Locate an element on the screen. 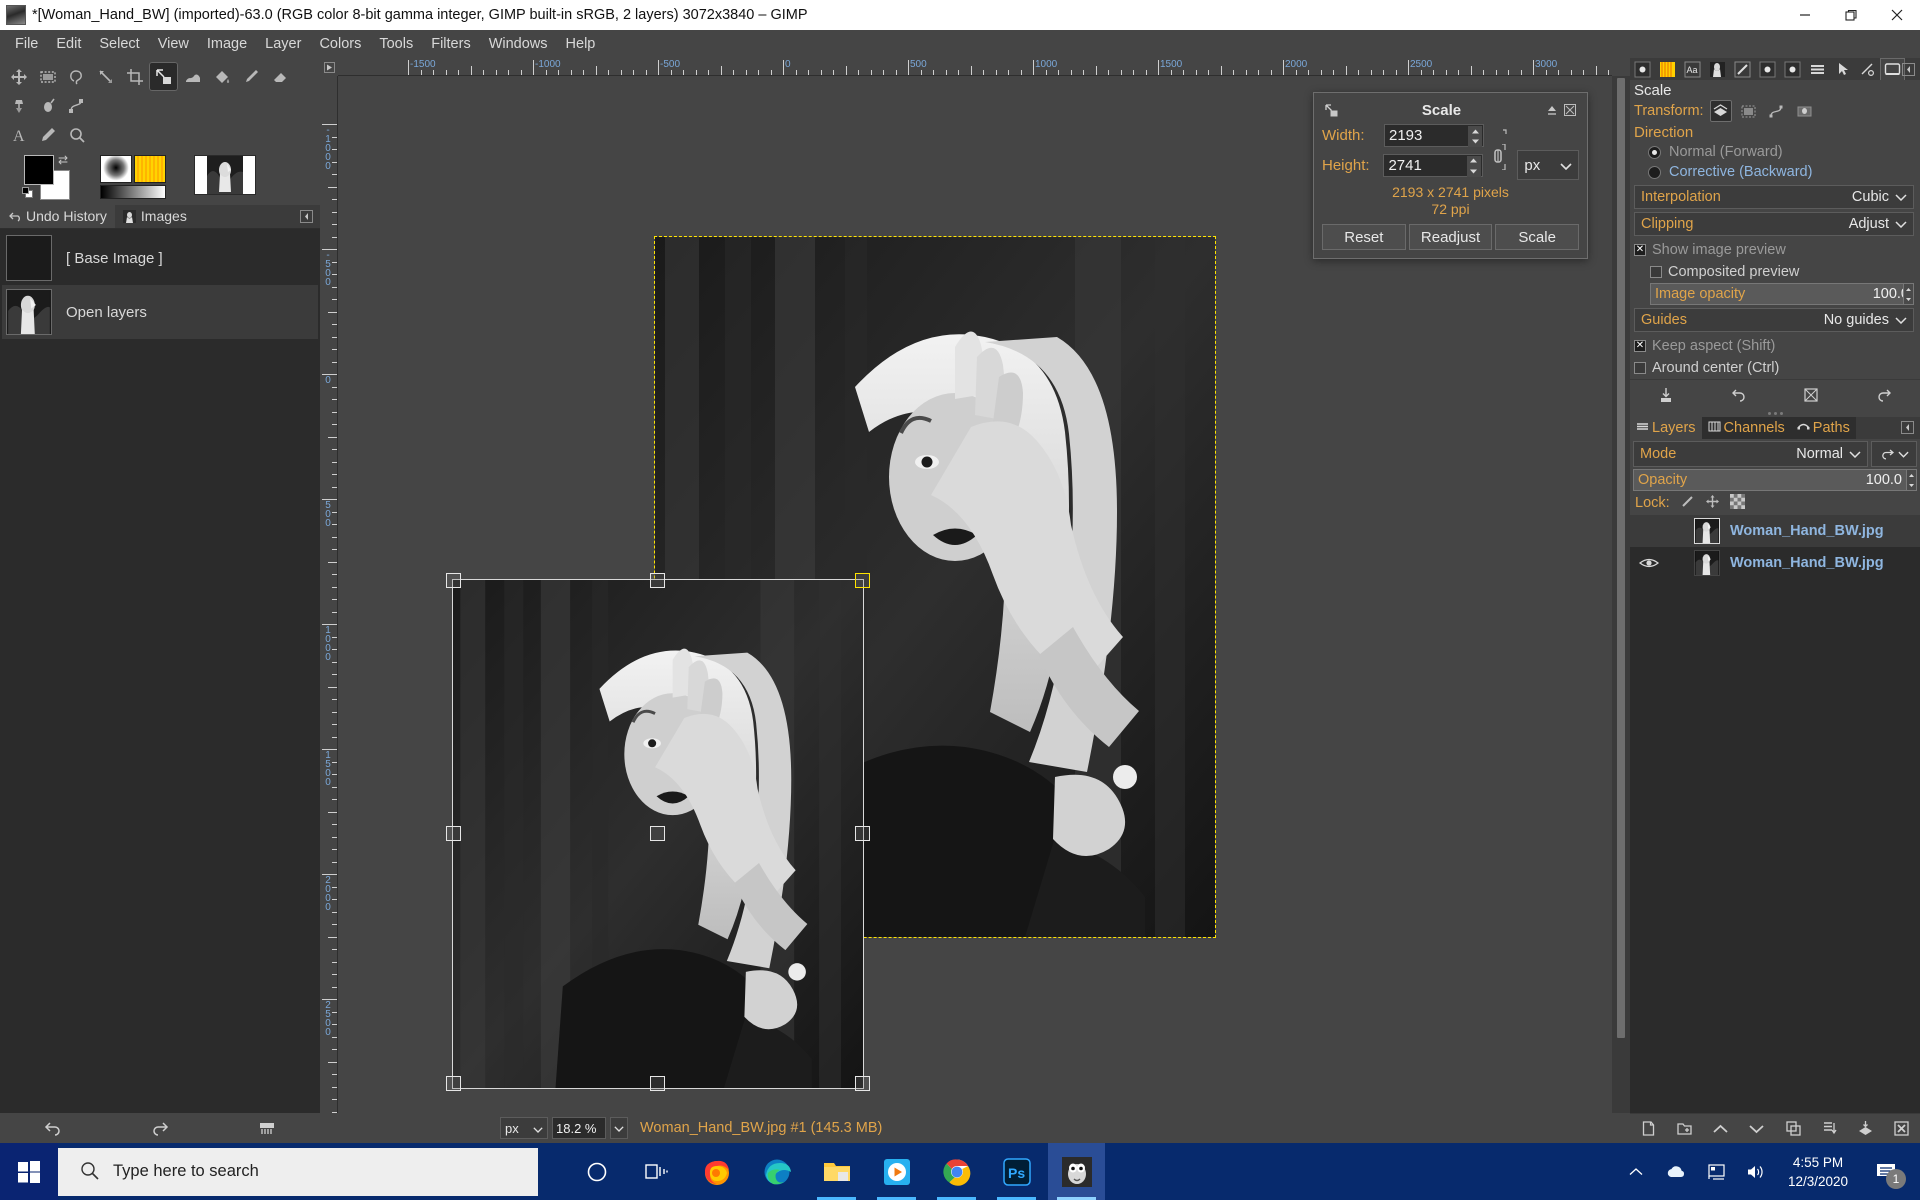 This screenshot has width=1920, height=1200. chain-linked-icon is located at coordinates (1499, 135).